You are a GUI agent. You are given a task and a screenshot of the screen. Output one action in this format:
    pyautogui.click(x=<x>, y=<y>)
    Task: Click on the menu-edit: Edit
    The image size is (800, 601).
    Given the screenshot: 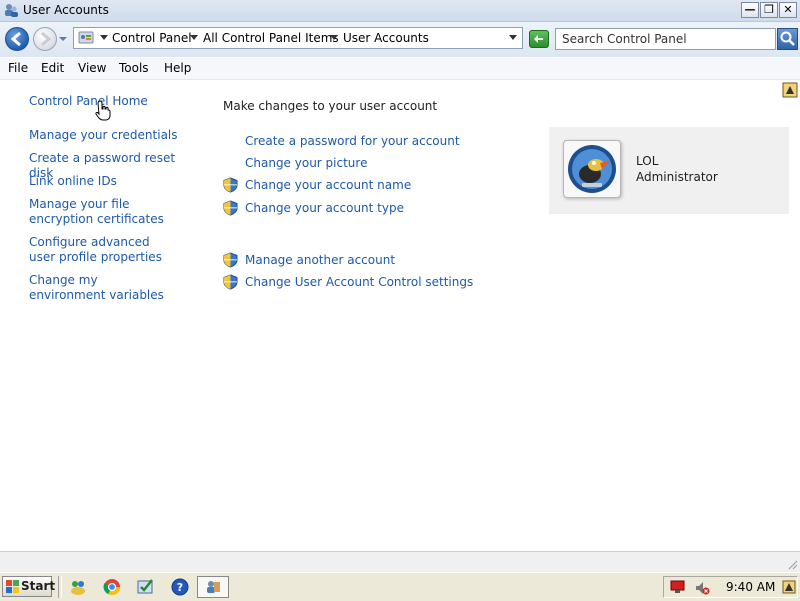 What is the action you would take?
    pyautogui.click(x=52, y=68)
    